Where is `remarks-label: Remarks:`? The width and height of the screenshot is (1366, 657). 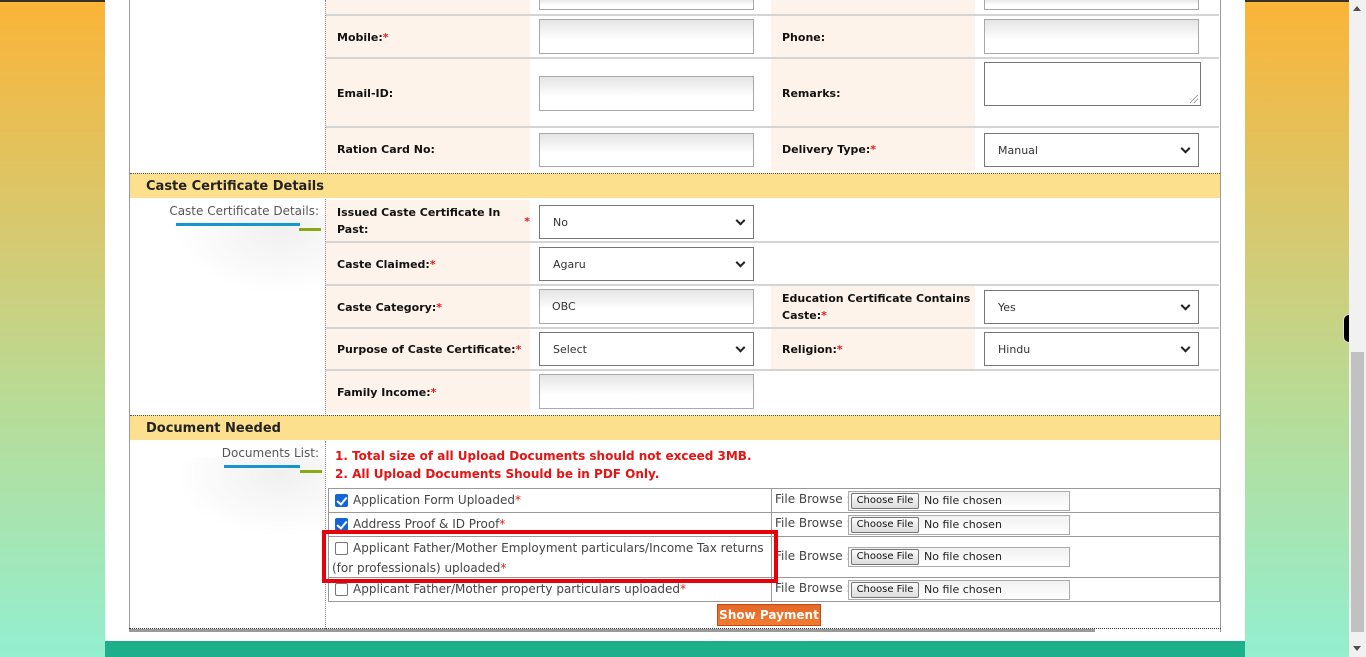 remarks-label: Remarks: is located at coordinates (873, 93).